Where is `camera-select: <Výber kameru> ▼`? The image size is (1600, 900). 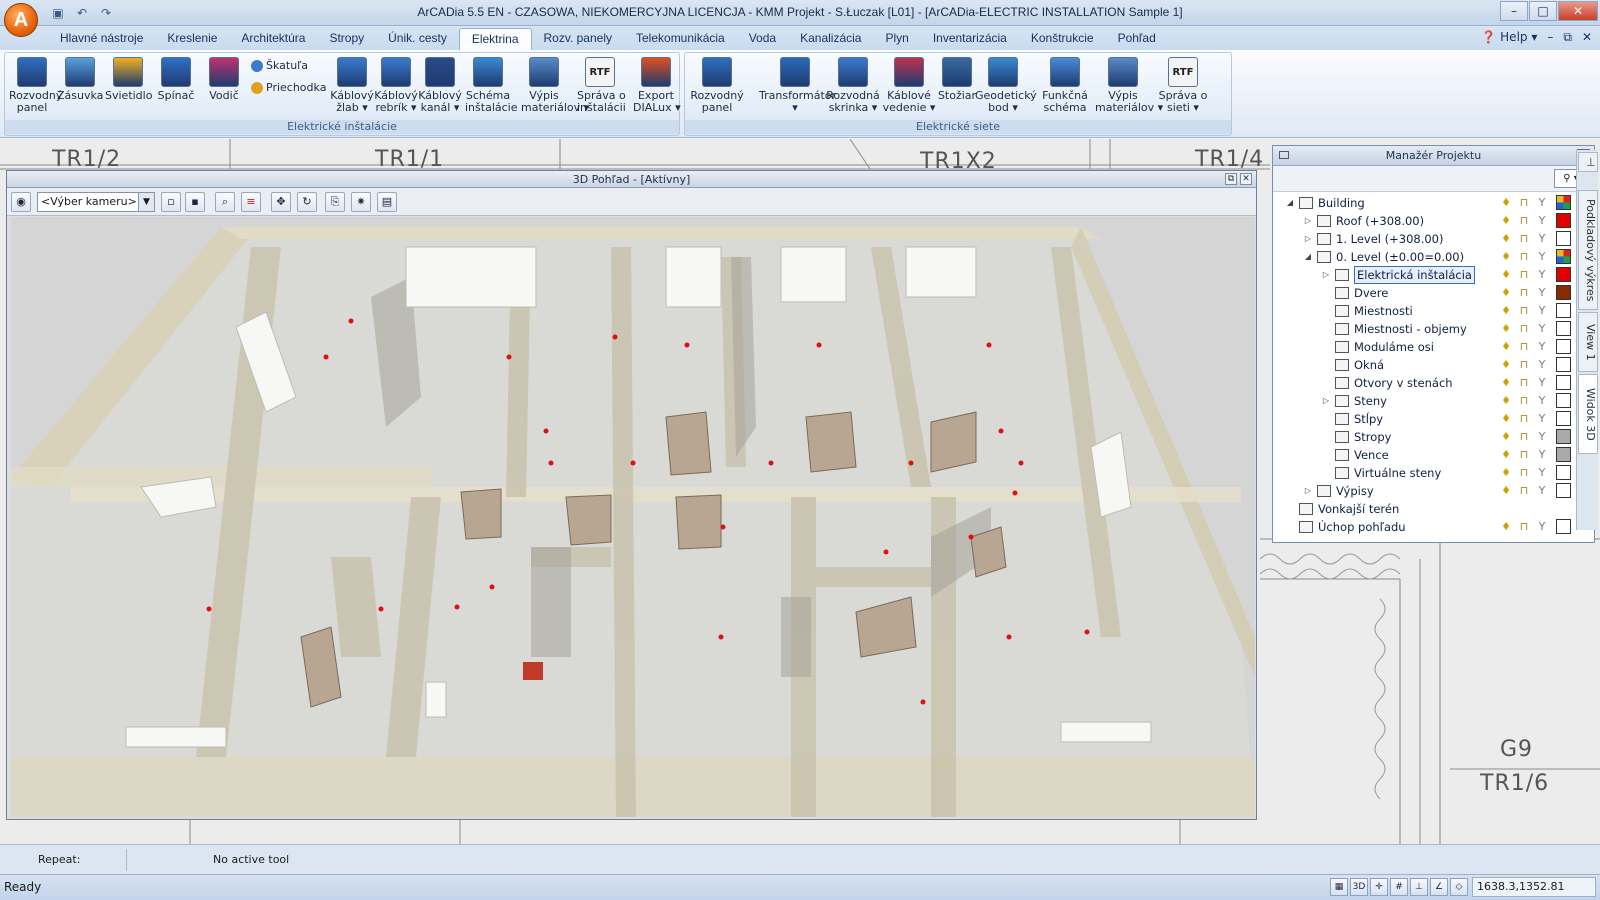
camera-select: <Výber kameru> ▼ is located at coordinates (96, 202).